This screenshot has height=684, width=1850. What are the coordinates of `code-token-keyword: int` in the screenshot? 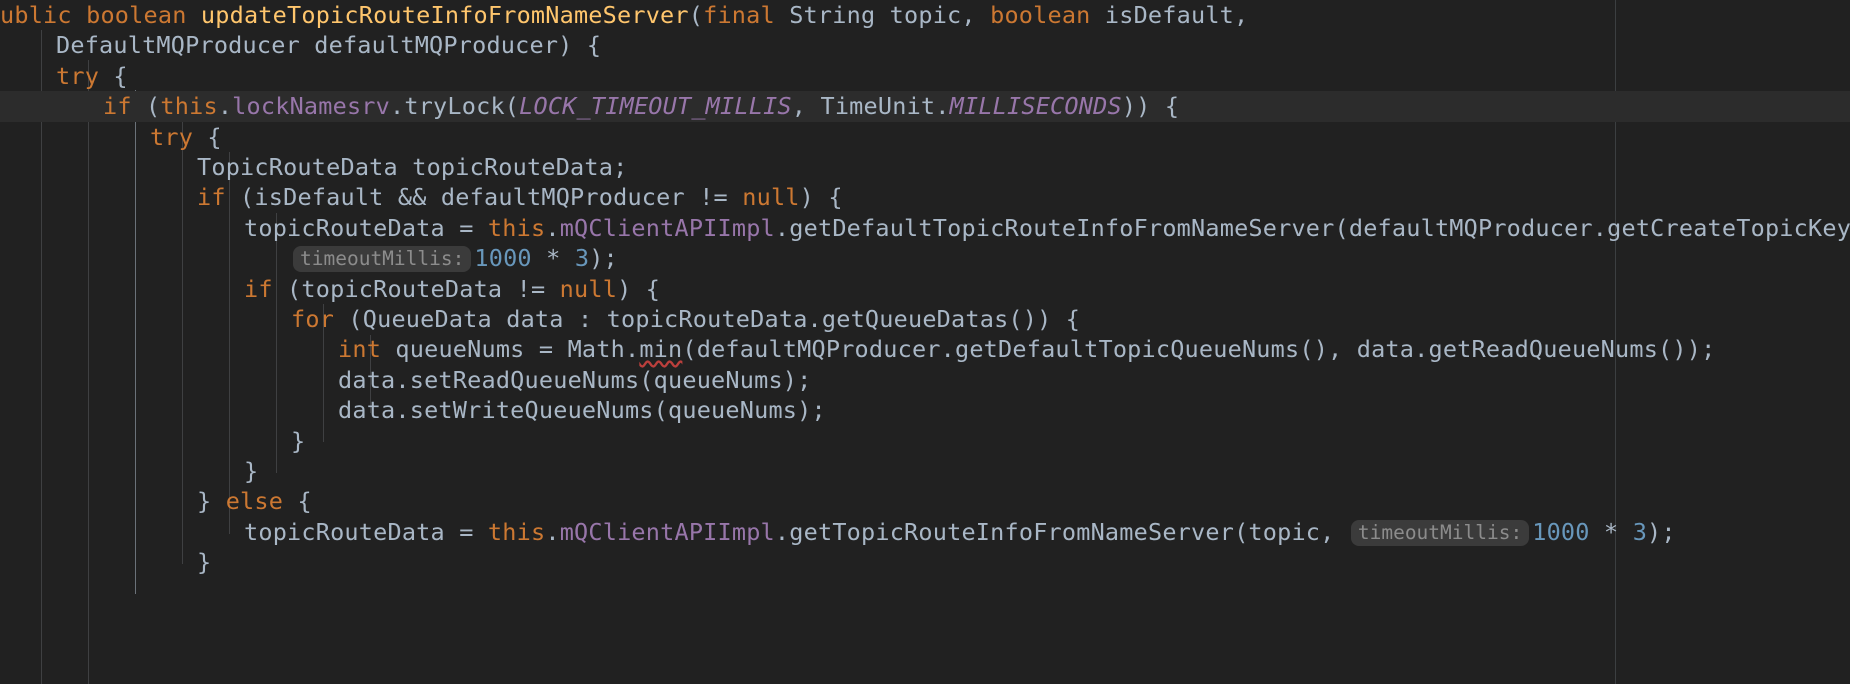 It's located at (360, 349).